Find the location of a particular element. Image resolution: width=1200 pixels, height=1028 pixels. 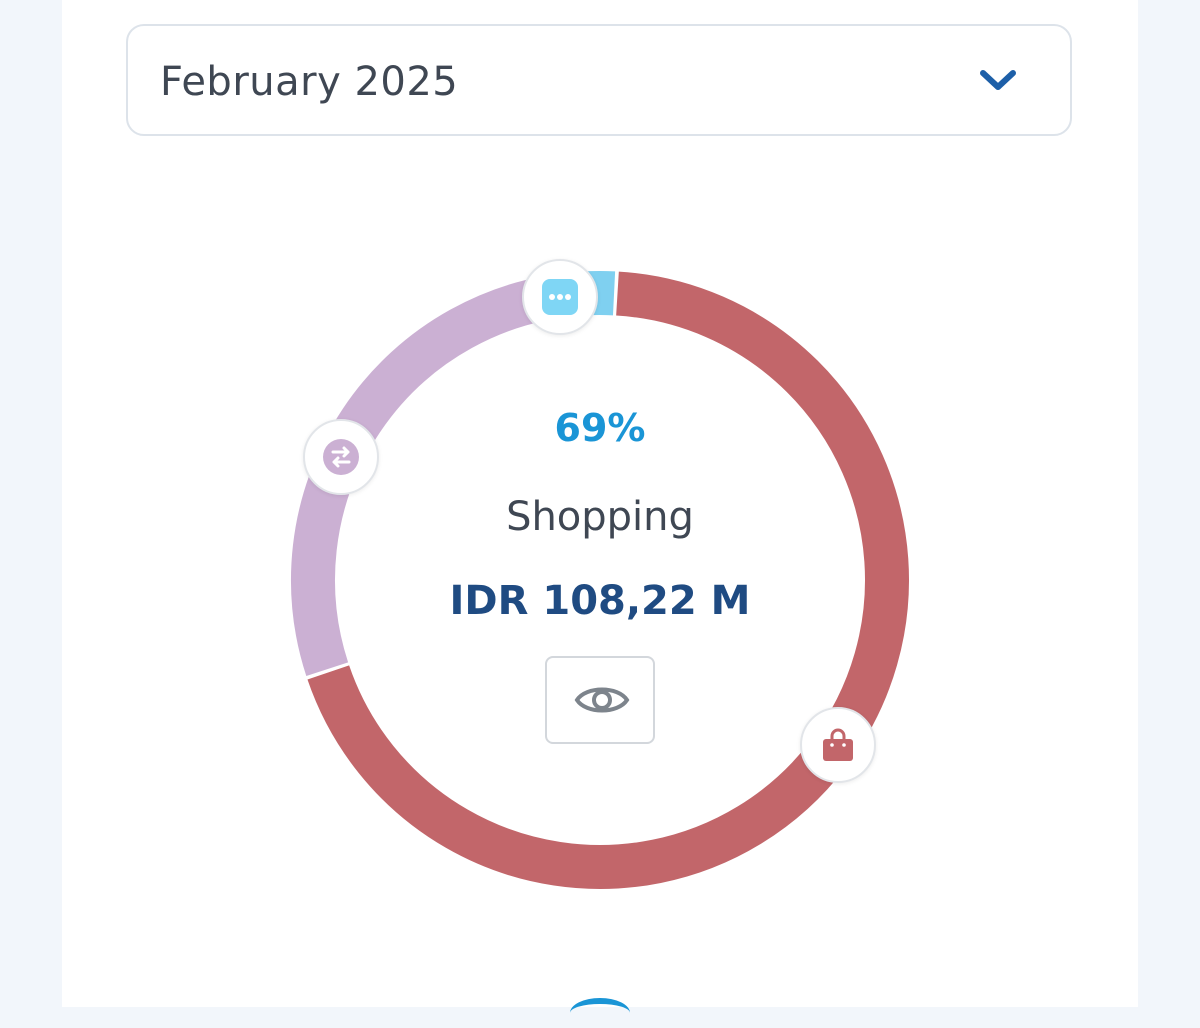

next-section-indicator is located at coordinates (600, 1013).